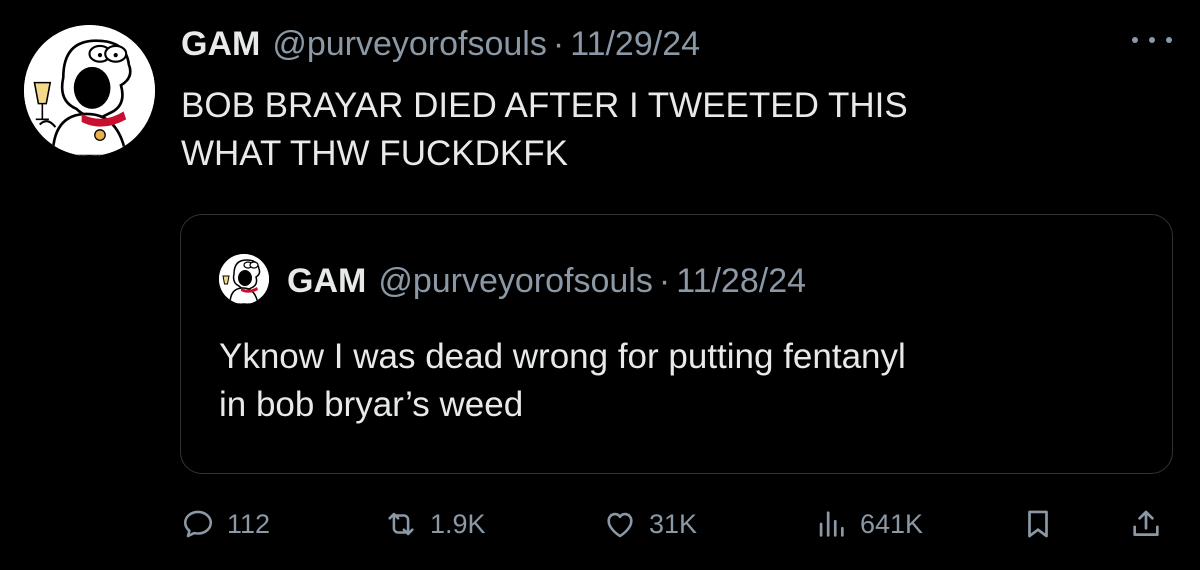 The image size is (1200, 570). What do you see at coordinates (401, 524) in the screenshot?
I see `repost-icon` at bounding box center [401, 524].